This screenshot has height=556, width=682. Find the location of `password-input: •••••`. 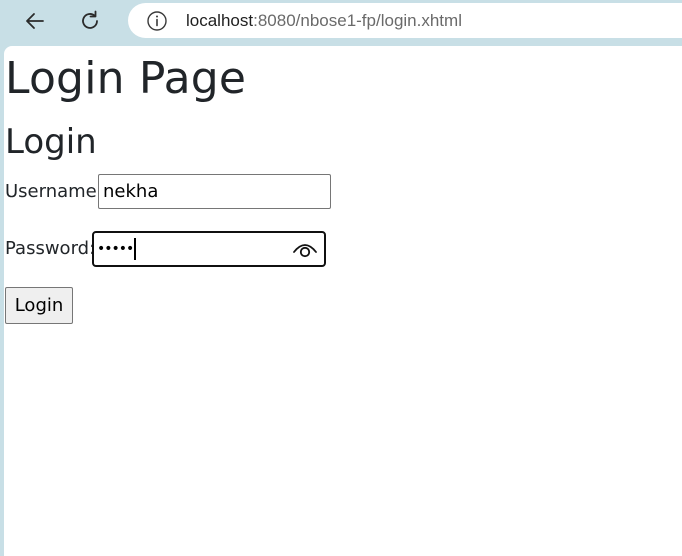

password-input: ••••• is located at coordinates (209, 249).